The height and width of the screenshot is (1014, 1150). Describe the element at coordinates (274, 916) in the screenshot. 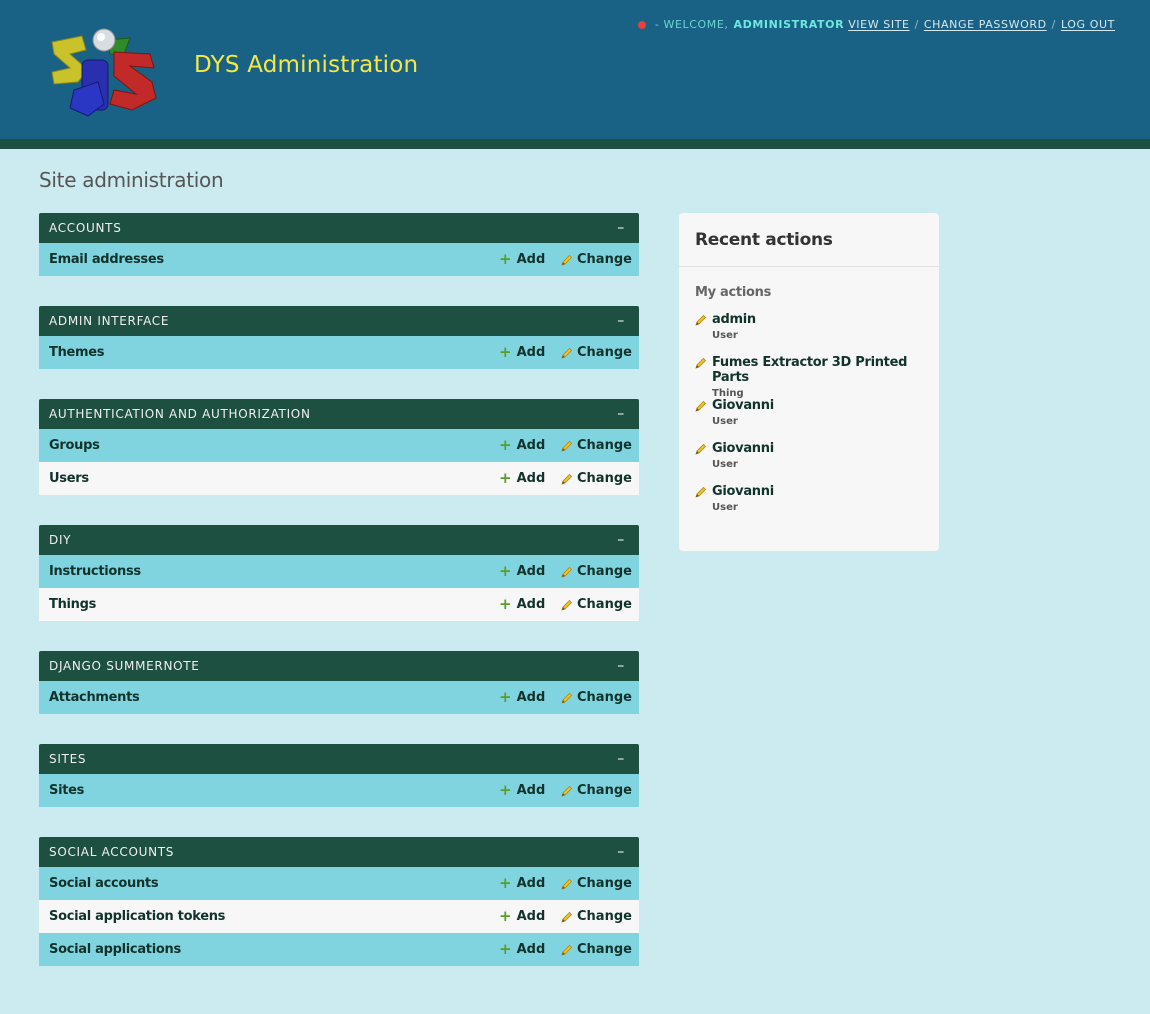

I see `model-link: Social application tokens` at that location.